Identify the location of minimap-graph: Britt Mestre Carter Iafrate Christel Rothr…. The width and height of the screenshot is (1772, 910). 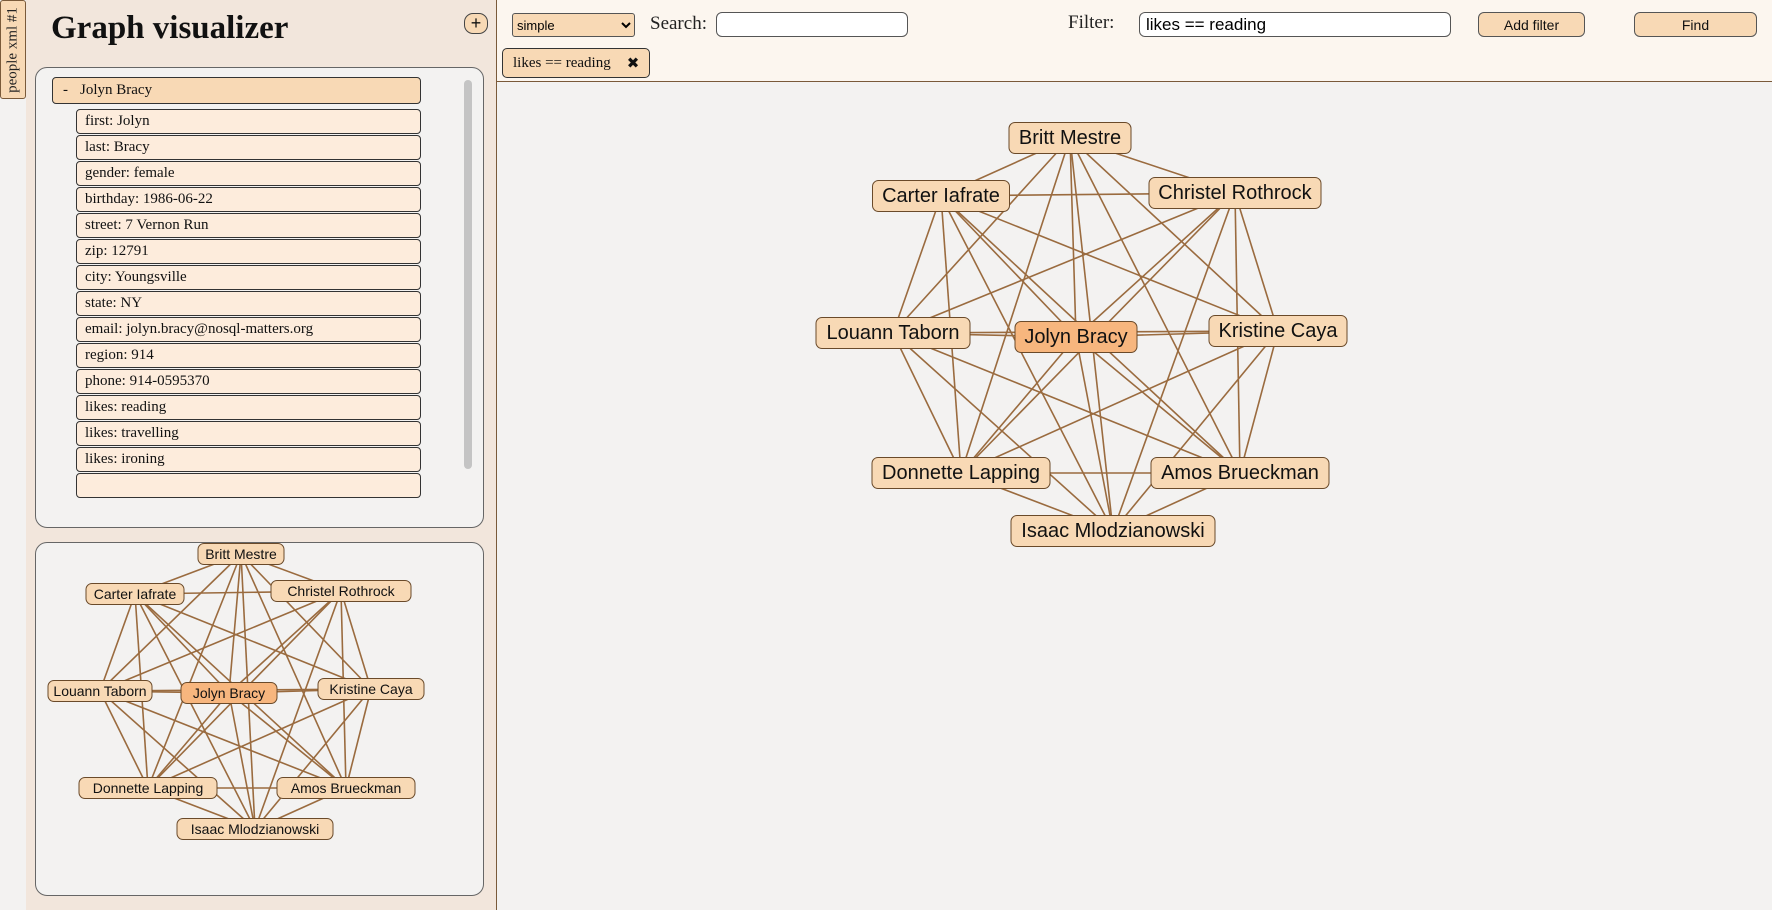
(260, 719).